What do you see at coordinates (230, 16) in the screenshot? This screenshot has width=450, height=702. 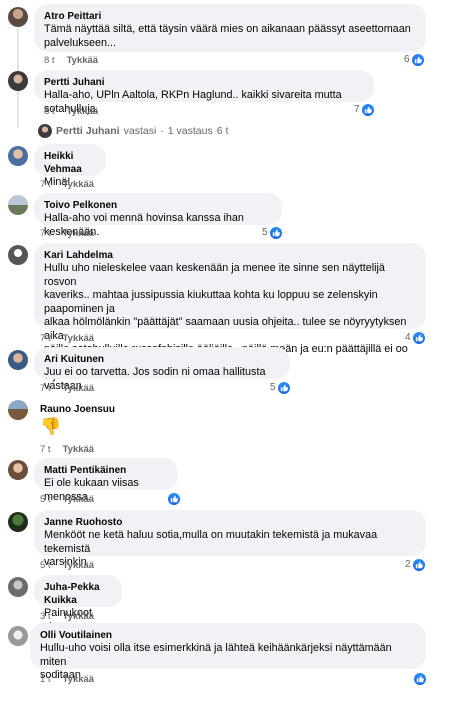 I see `comment-author: Atro Peittari` at bounding box center [230, 16].